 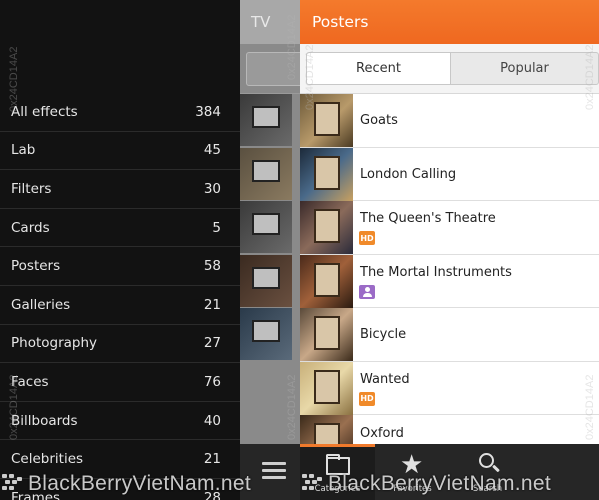 I want to click on category-label: Galleries, so click(x=41, y=304).